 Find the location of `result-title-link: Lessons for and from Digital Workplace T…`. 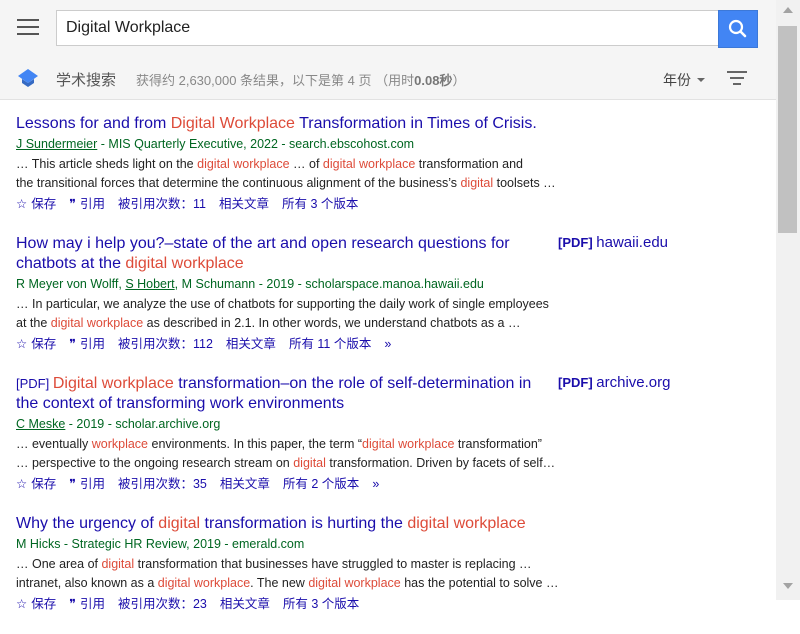

result-title-link: Lessons for and from Digital Workplace T… is located at coordinates (281, 124).